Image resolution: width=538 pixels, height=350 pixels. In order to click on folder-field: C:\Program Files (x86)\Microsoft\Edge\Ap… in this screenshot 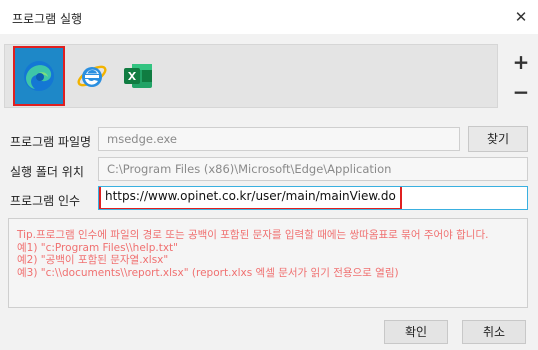, I will do `click(313, 169)`.